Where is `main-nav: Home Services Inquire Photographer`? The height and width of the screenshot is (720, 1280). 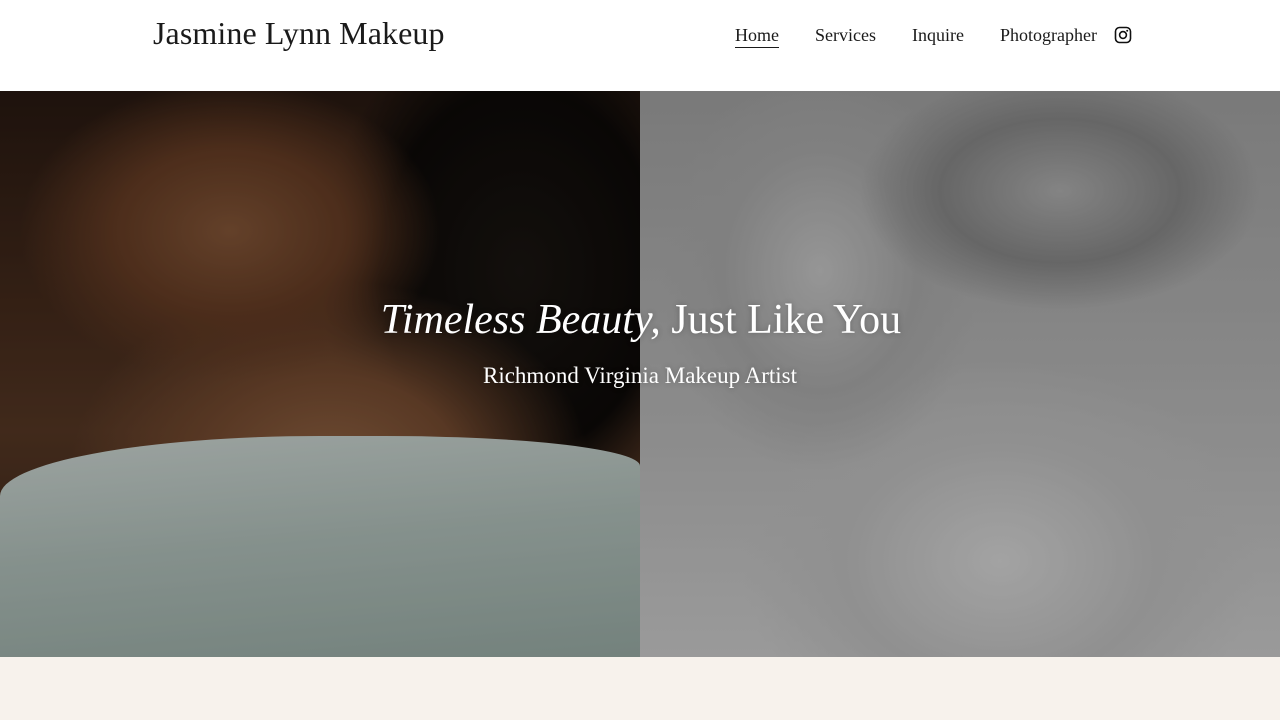 main-nav: Home Services Inquire Photographer is located at coordinates (933, 35).